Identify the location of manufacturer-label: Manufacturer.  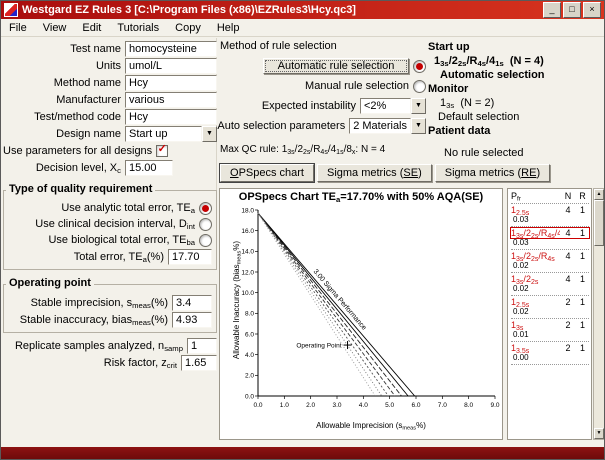
(88, 99).